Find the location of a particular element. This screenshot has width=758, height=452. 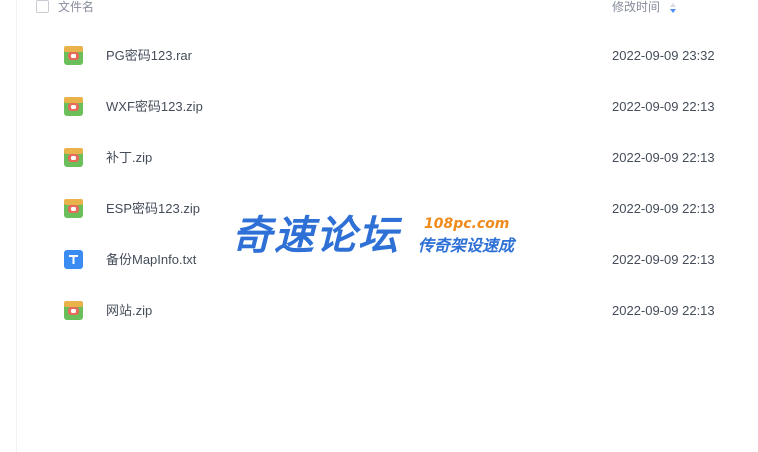

file-name: WXF密码123.zip is located at coordinates (154, 107).